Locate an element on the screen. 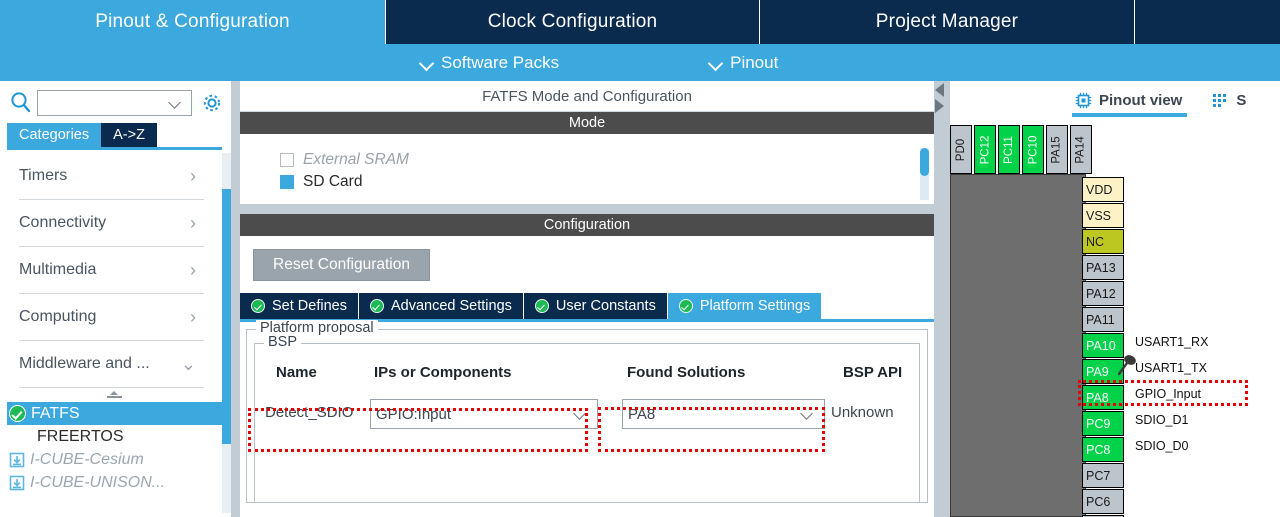 This screenshot has width=1280, height=517. left-panel-splitter is located at coordinates (235, 299).